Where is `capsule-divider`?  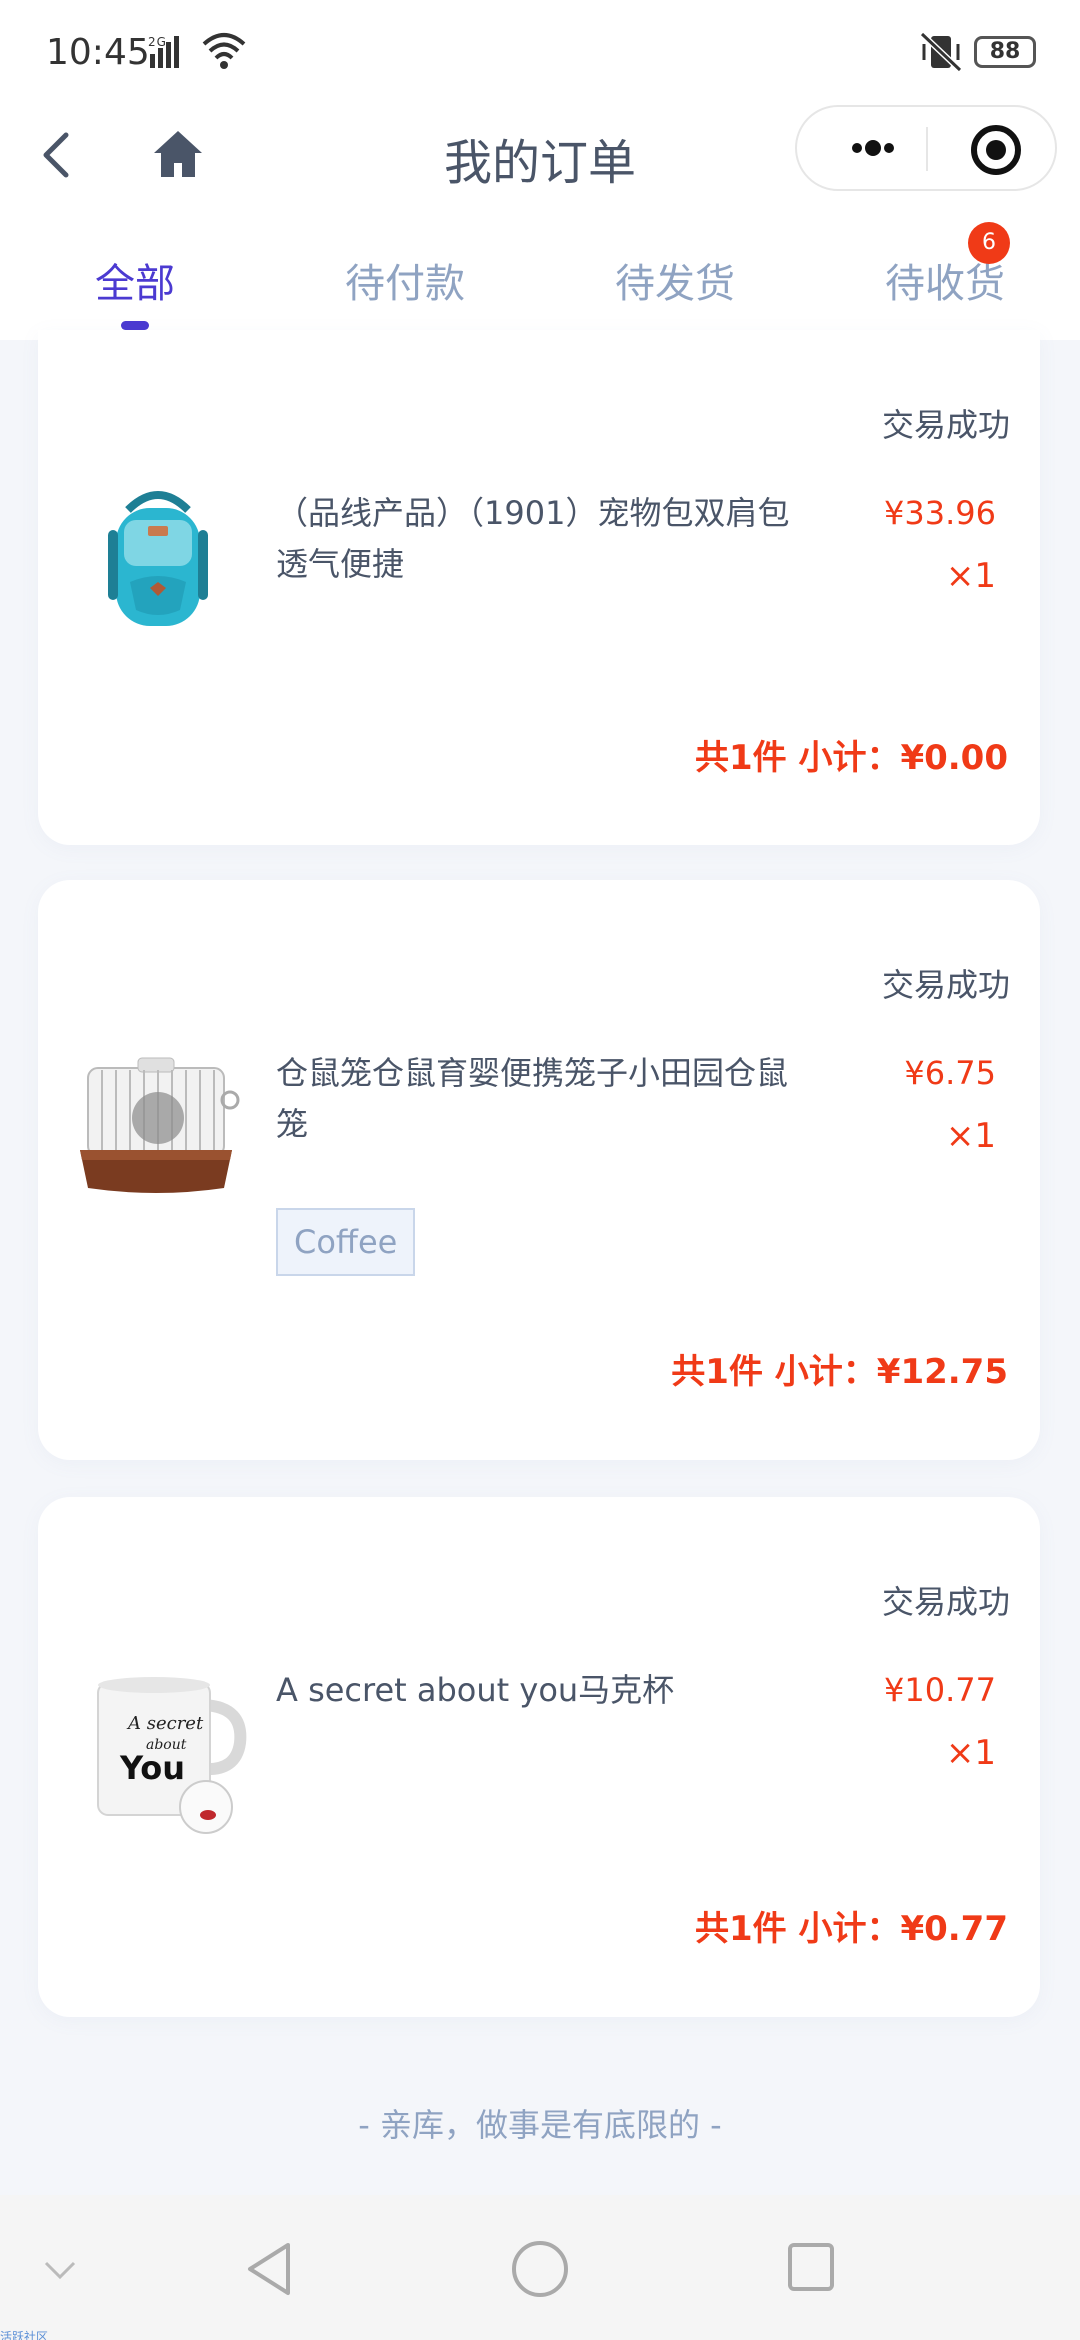
capsule-divider is located at coordinates (927, 149).